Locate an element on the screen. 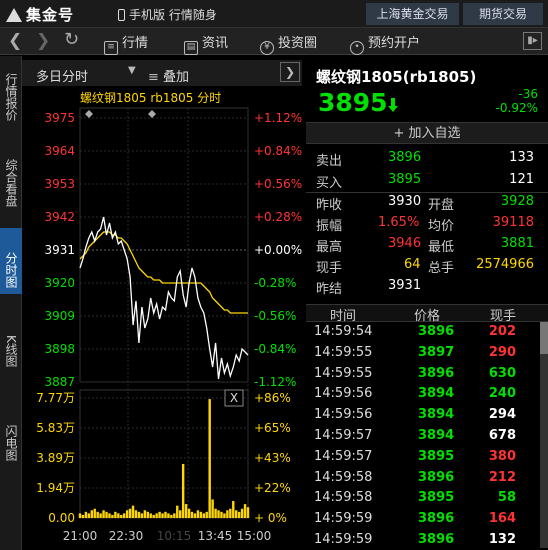 The height and width of the screenshot is (550, 548). sge-trading-button: 上海黄金交易 is located at coordinates (412, 14).